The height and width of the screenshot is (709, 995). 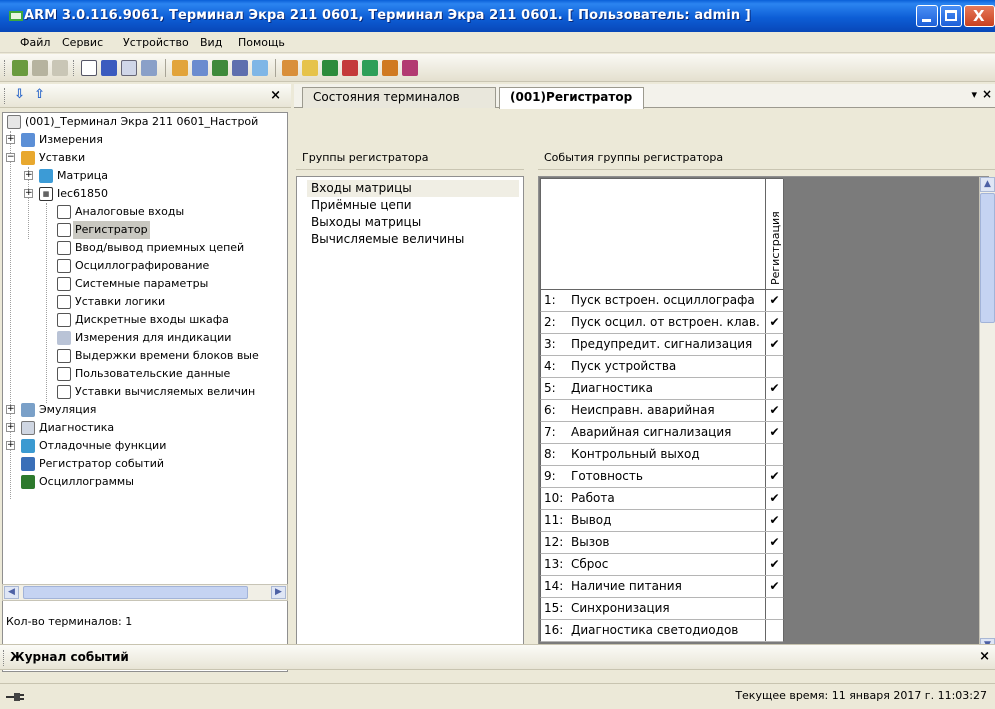 I want to click on export-icon, so click(x=410, y=68).